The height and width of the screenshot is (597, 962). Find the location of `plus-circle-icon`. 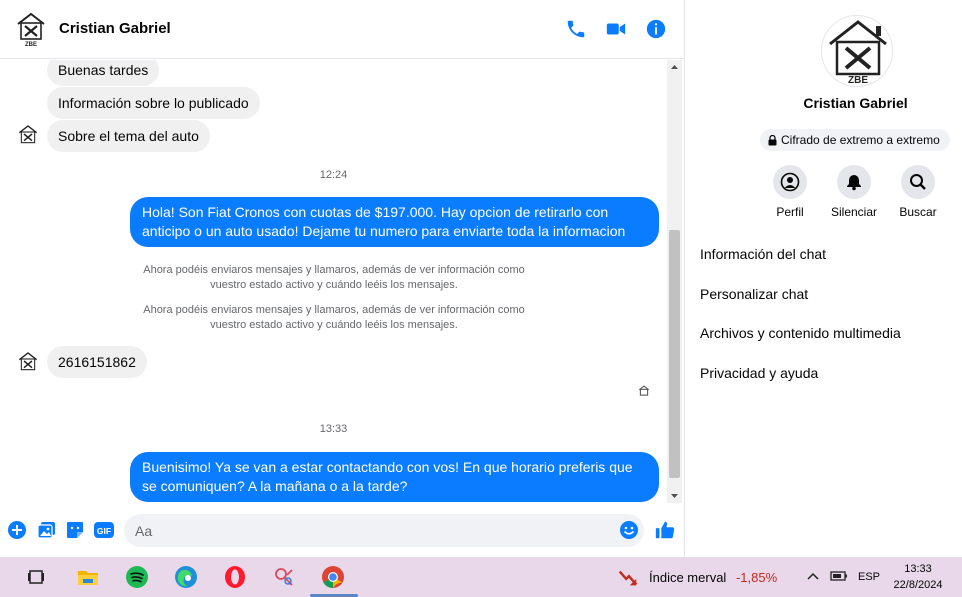

plus-circle-icon is located at coordinates (17, 530).